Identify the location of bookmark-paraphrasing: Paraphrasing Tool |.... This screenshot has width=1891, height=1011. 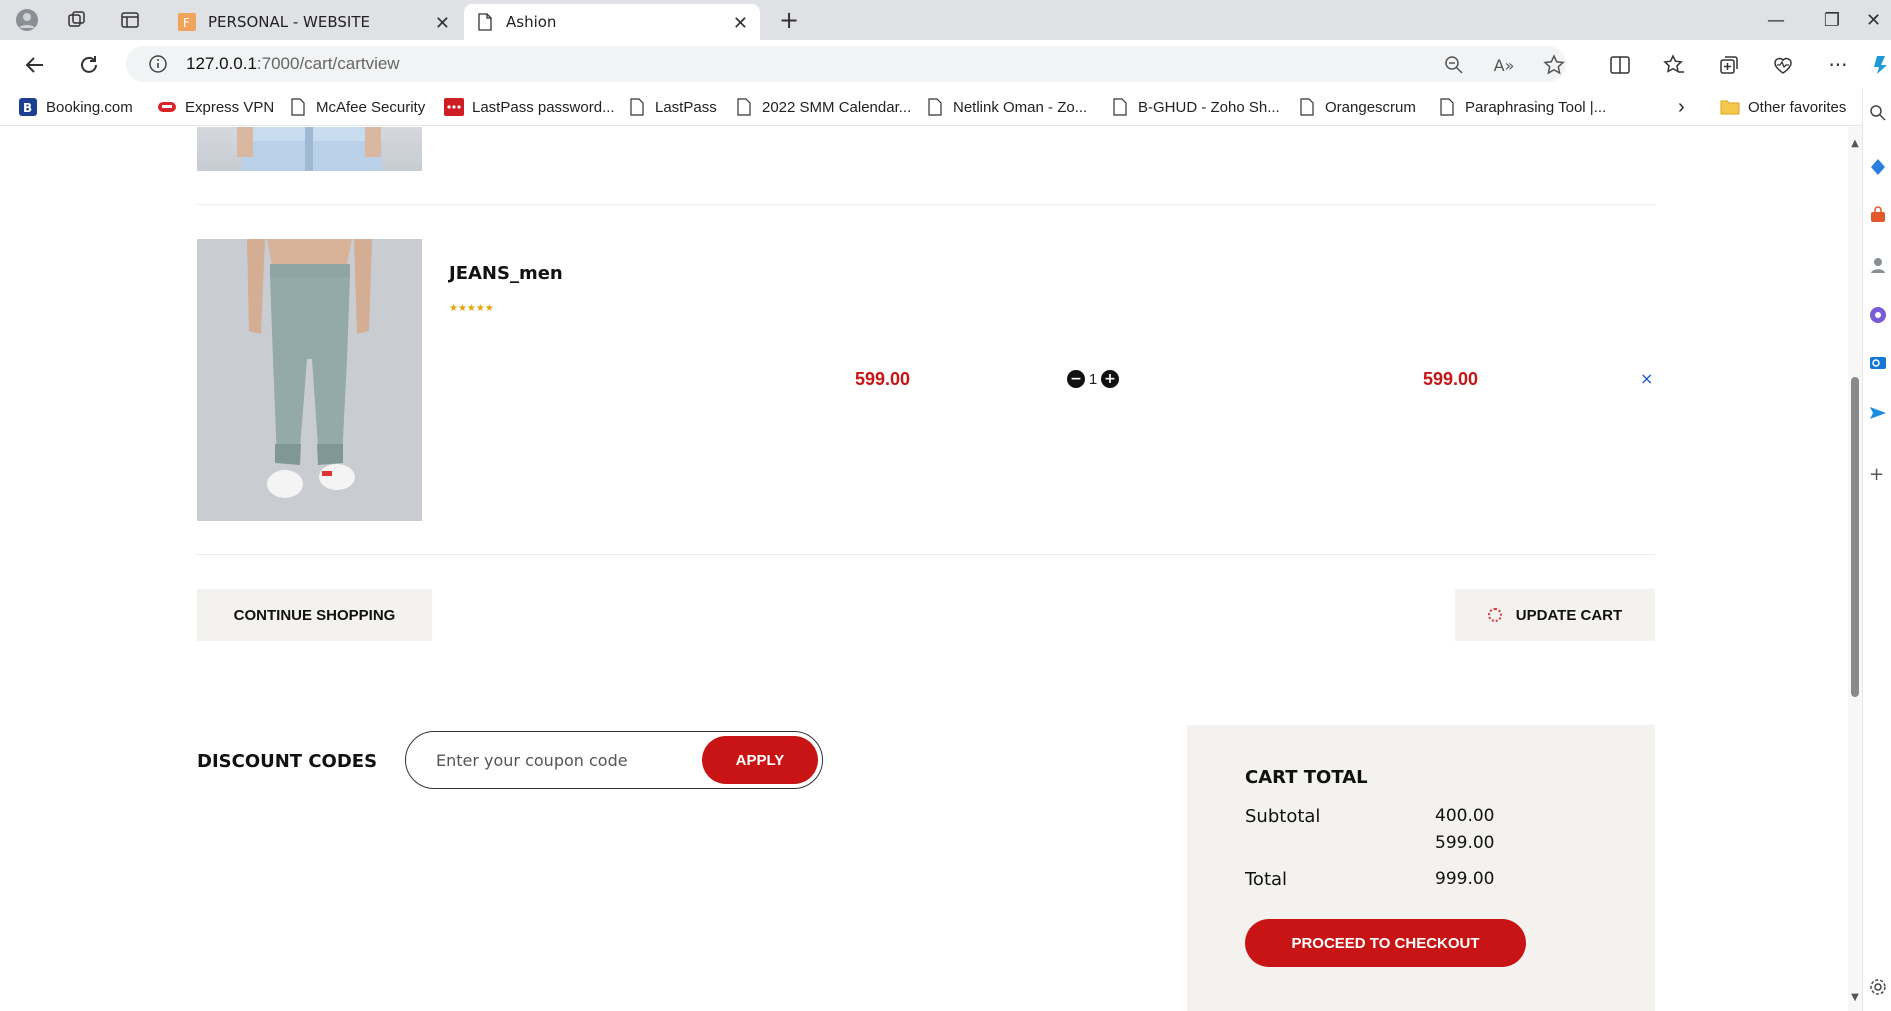
(1521, 107).